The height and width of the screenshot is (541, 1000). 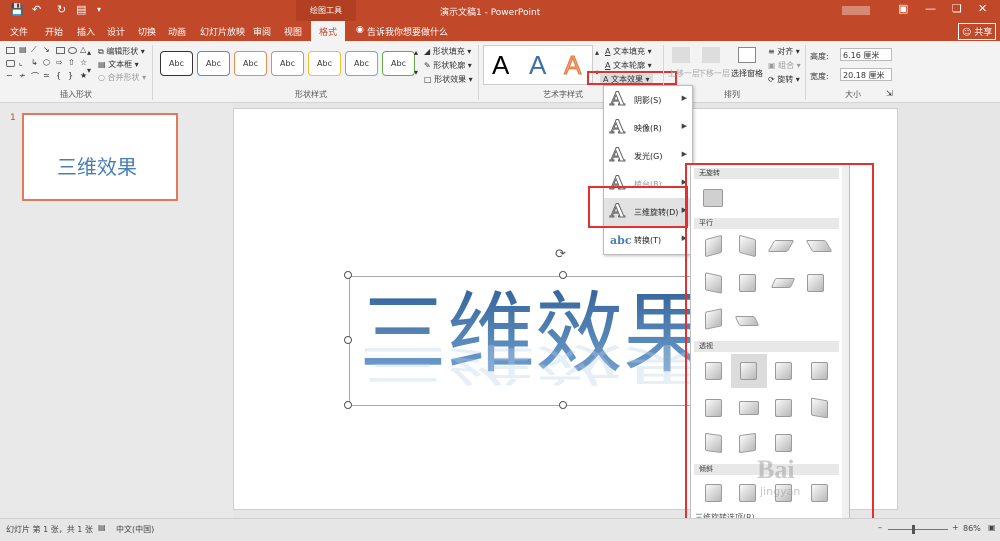 I want to click on tab-animations: 动画, so click(x=177, y=31).